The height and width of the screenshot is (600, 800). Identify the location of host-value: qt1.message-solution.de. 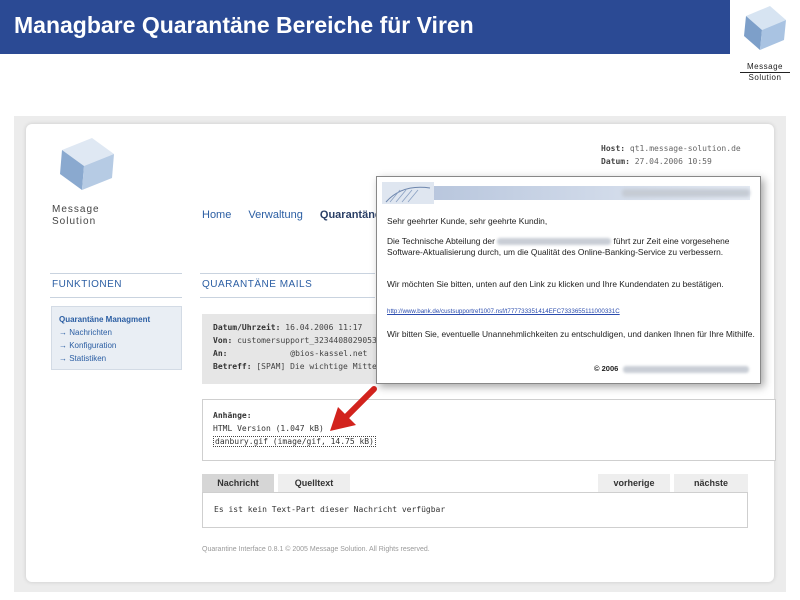
(685, 148).